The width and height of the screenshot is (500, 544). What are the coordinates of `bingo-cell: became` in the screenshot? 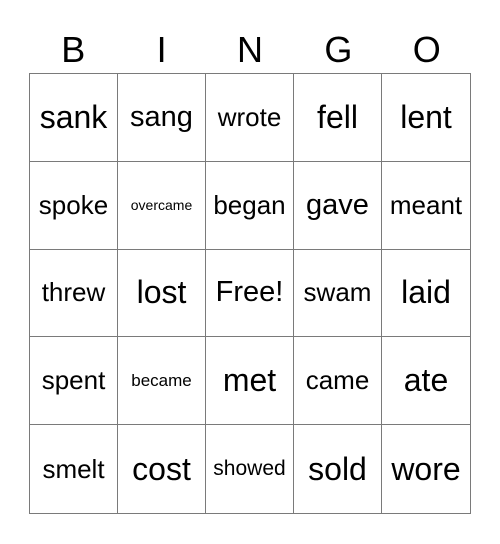 It's located at (162, 381).